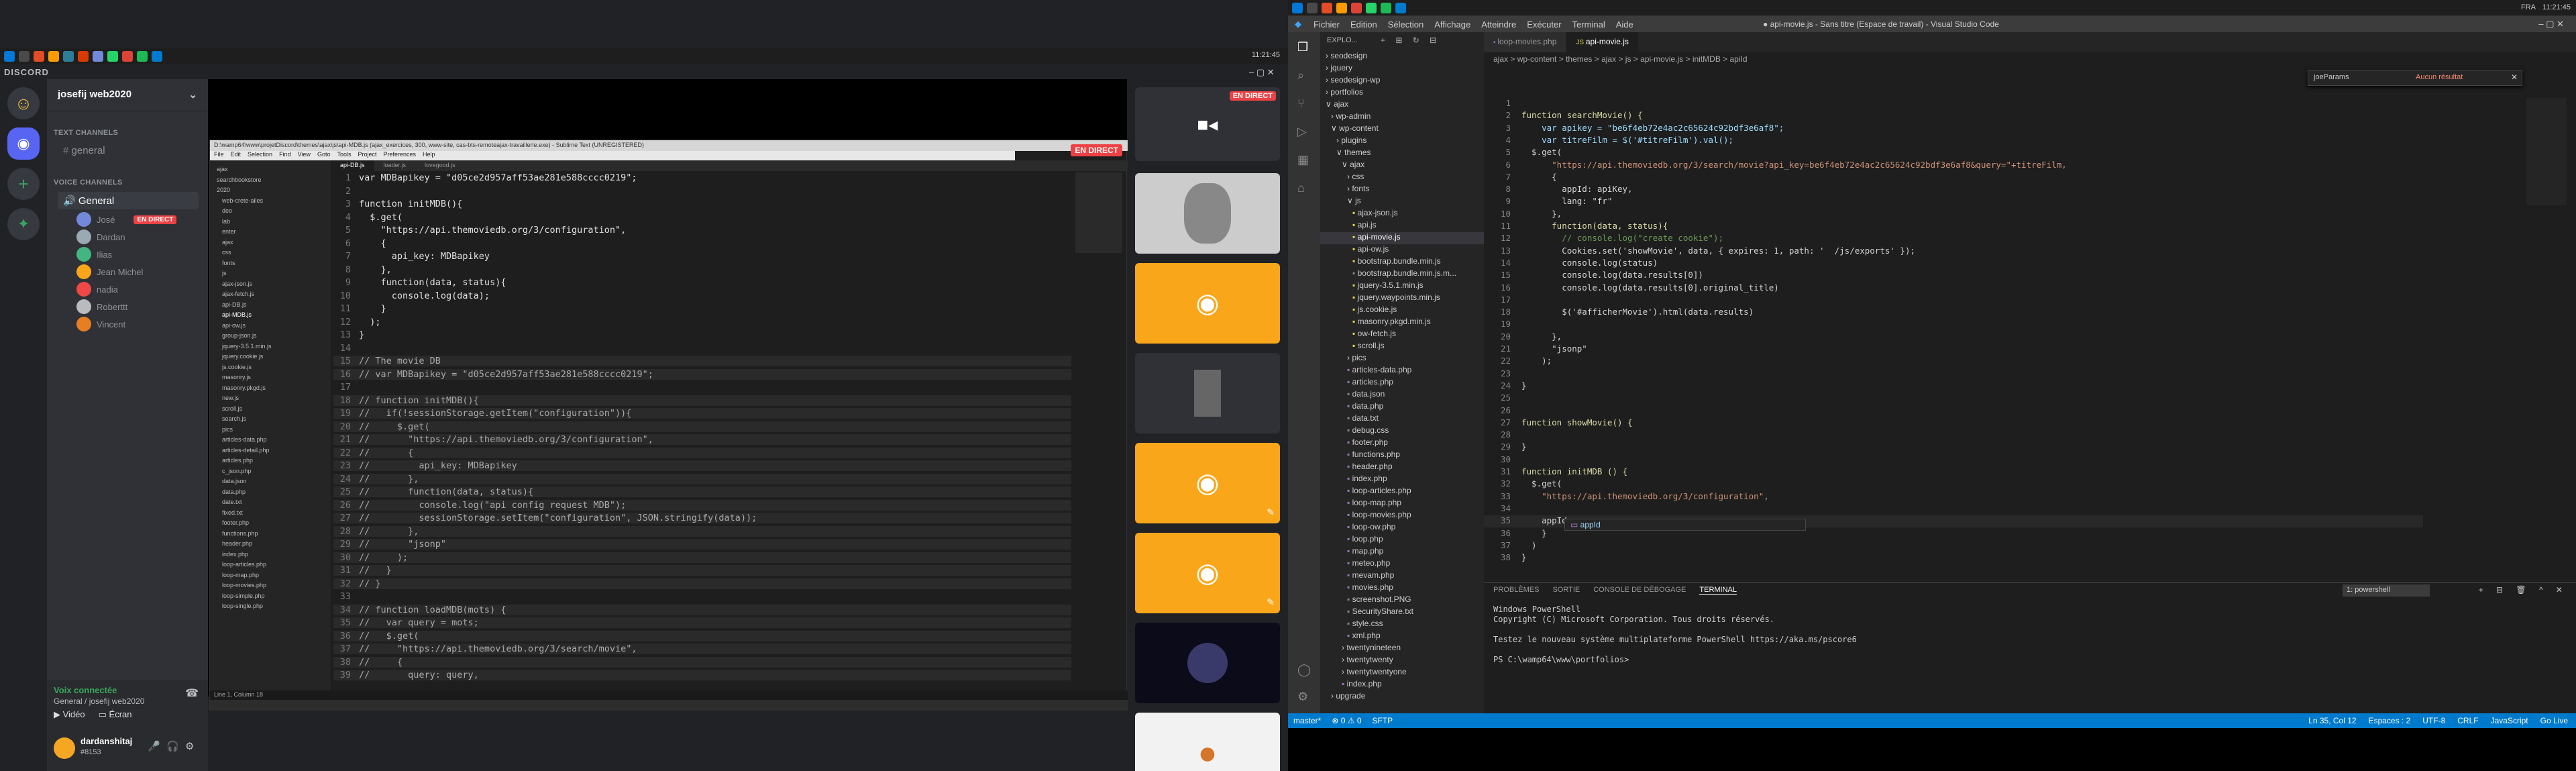 The height and width of the screenshot is (771, 2576). Describe the element at coordinates (1402, 359) in the screenshot. I see `tree-folder: › pics` at that location.